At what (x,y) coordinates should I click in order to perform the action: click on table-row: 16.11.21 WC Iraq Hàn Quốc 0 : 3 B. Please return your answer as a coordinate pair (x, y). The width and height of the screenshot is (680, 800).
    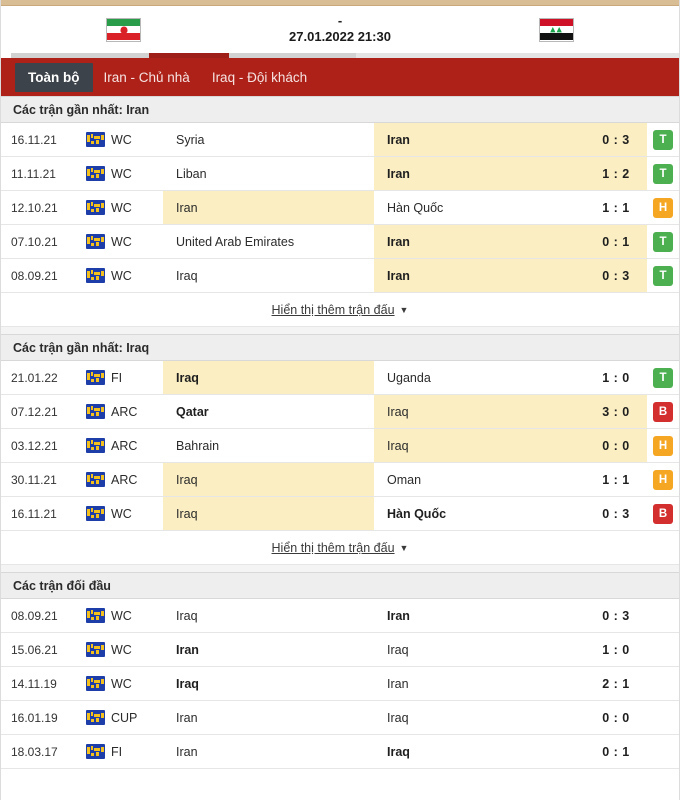
    Looking at the image, I should click on (340, 514).